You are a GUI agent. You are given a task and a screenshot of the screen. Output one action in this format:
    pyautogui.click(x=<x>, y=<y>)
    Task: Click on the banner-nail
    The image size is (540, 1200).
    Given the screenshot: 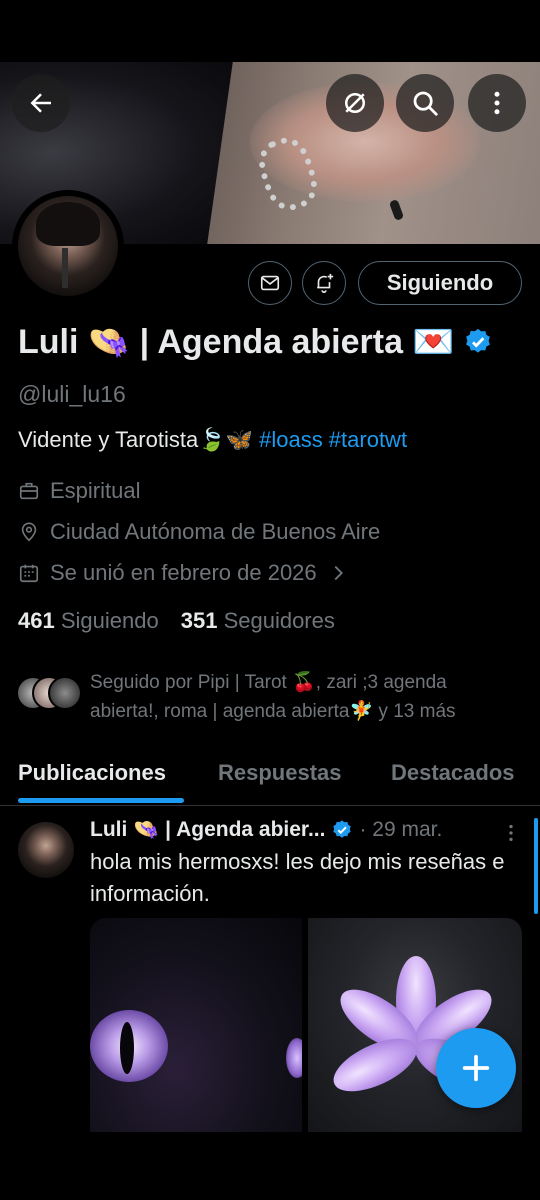 What is the action you would take?
    pyautogui.click(x=396, y=210)
    